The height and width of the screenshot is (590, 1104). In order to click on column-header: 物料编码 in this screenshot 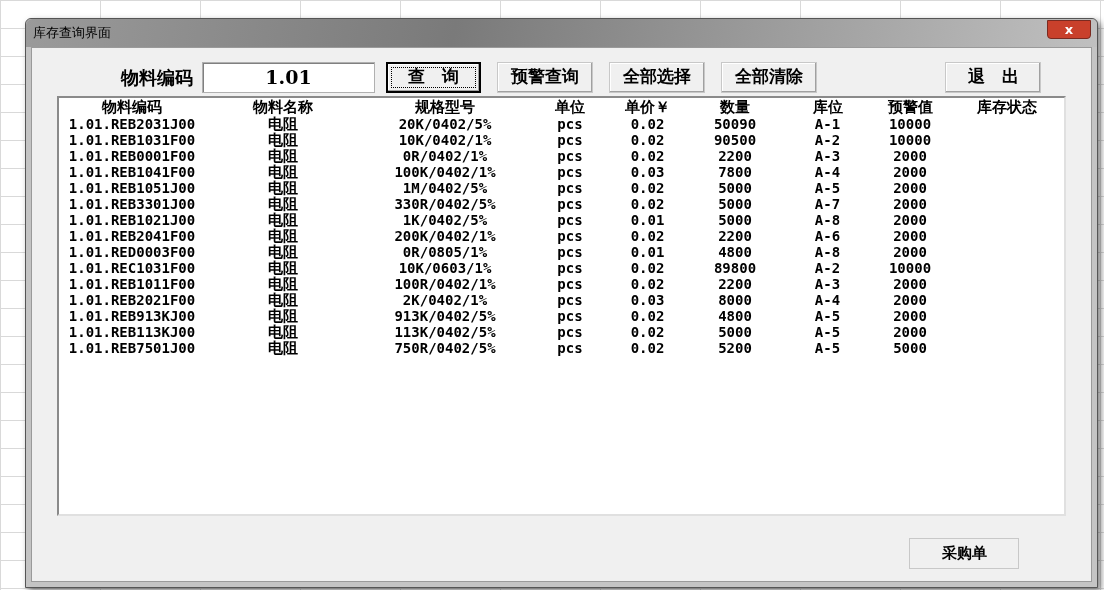, I will do `click(131, 107)`.